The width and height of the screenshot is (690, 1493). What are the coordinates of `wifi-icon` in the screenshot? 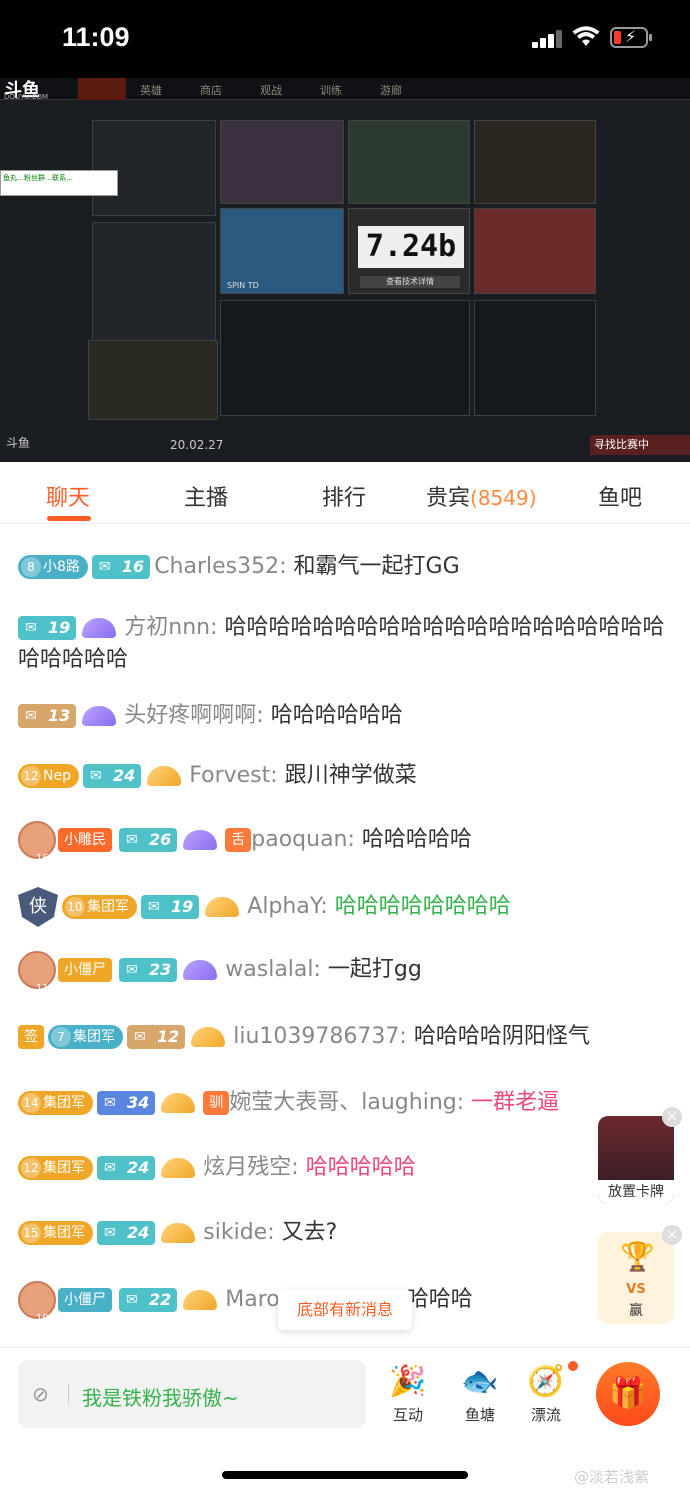 It's located at (586, 36).